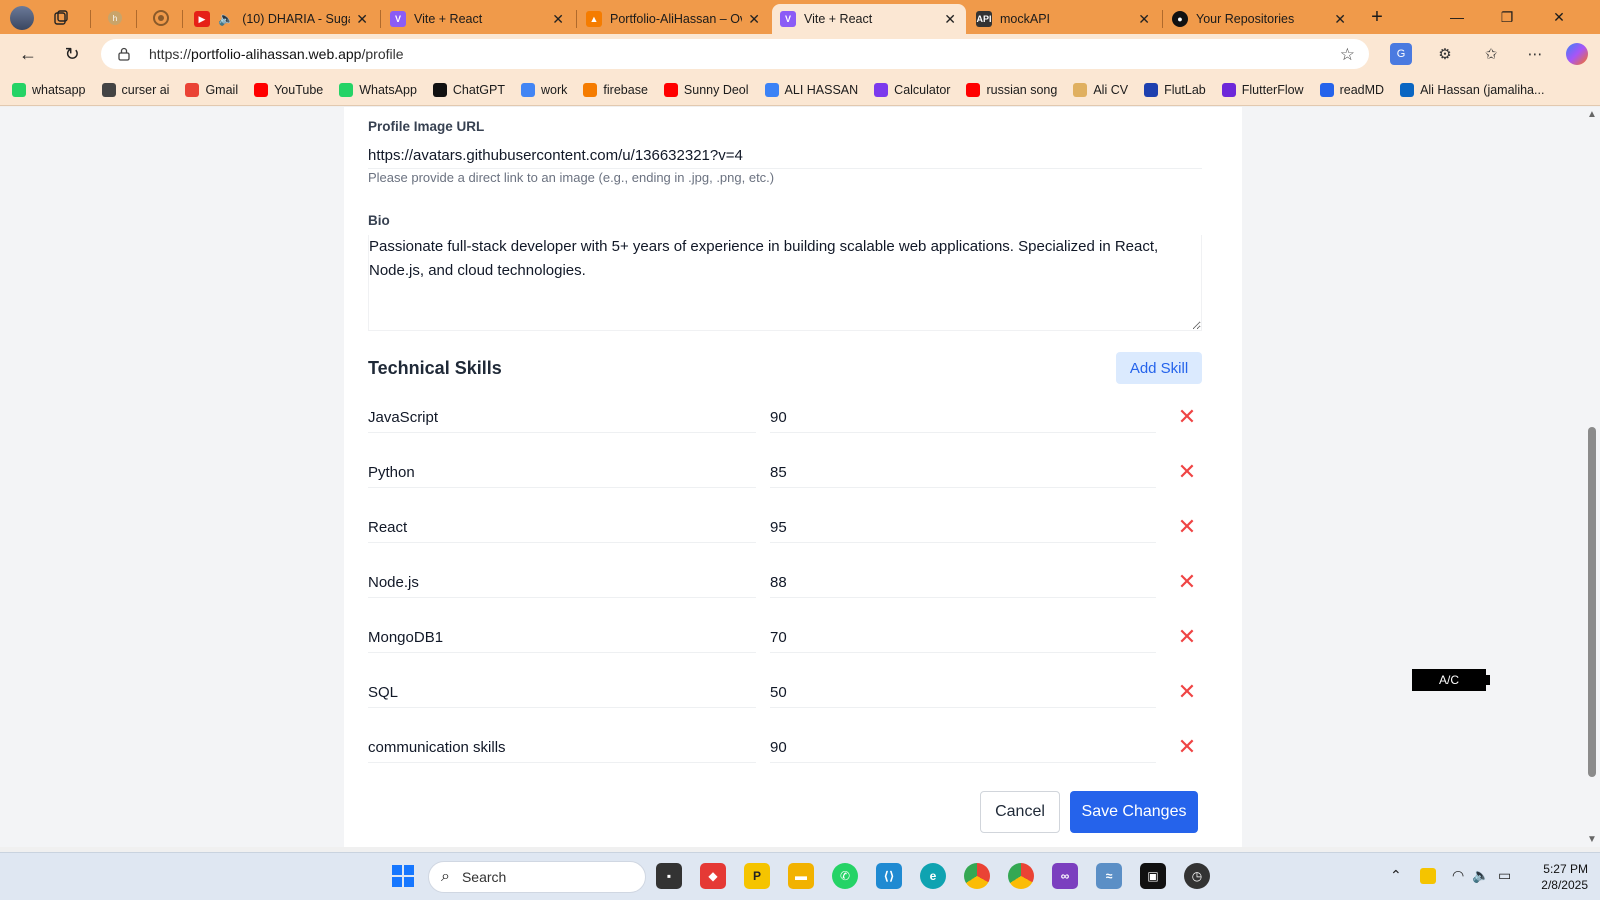 The width and height of the screenshot is (1600, 900). I want to click on start-menu-icon, so click(403, 876).